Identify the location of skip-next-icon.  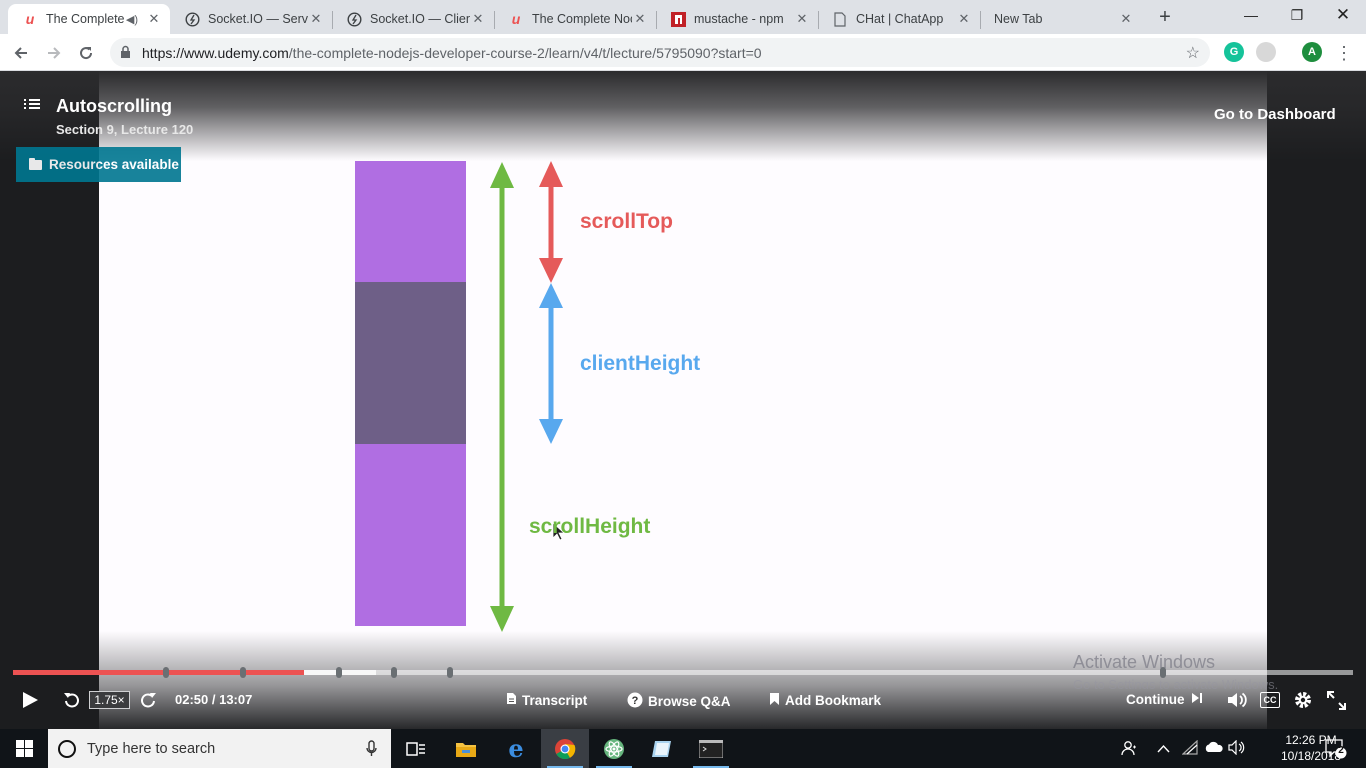
(1197, 699).